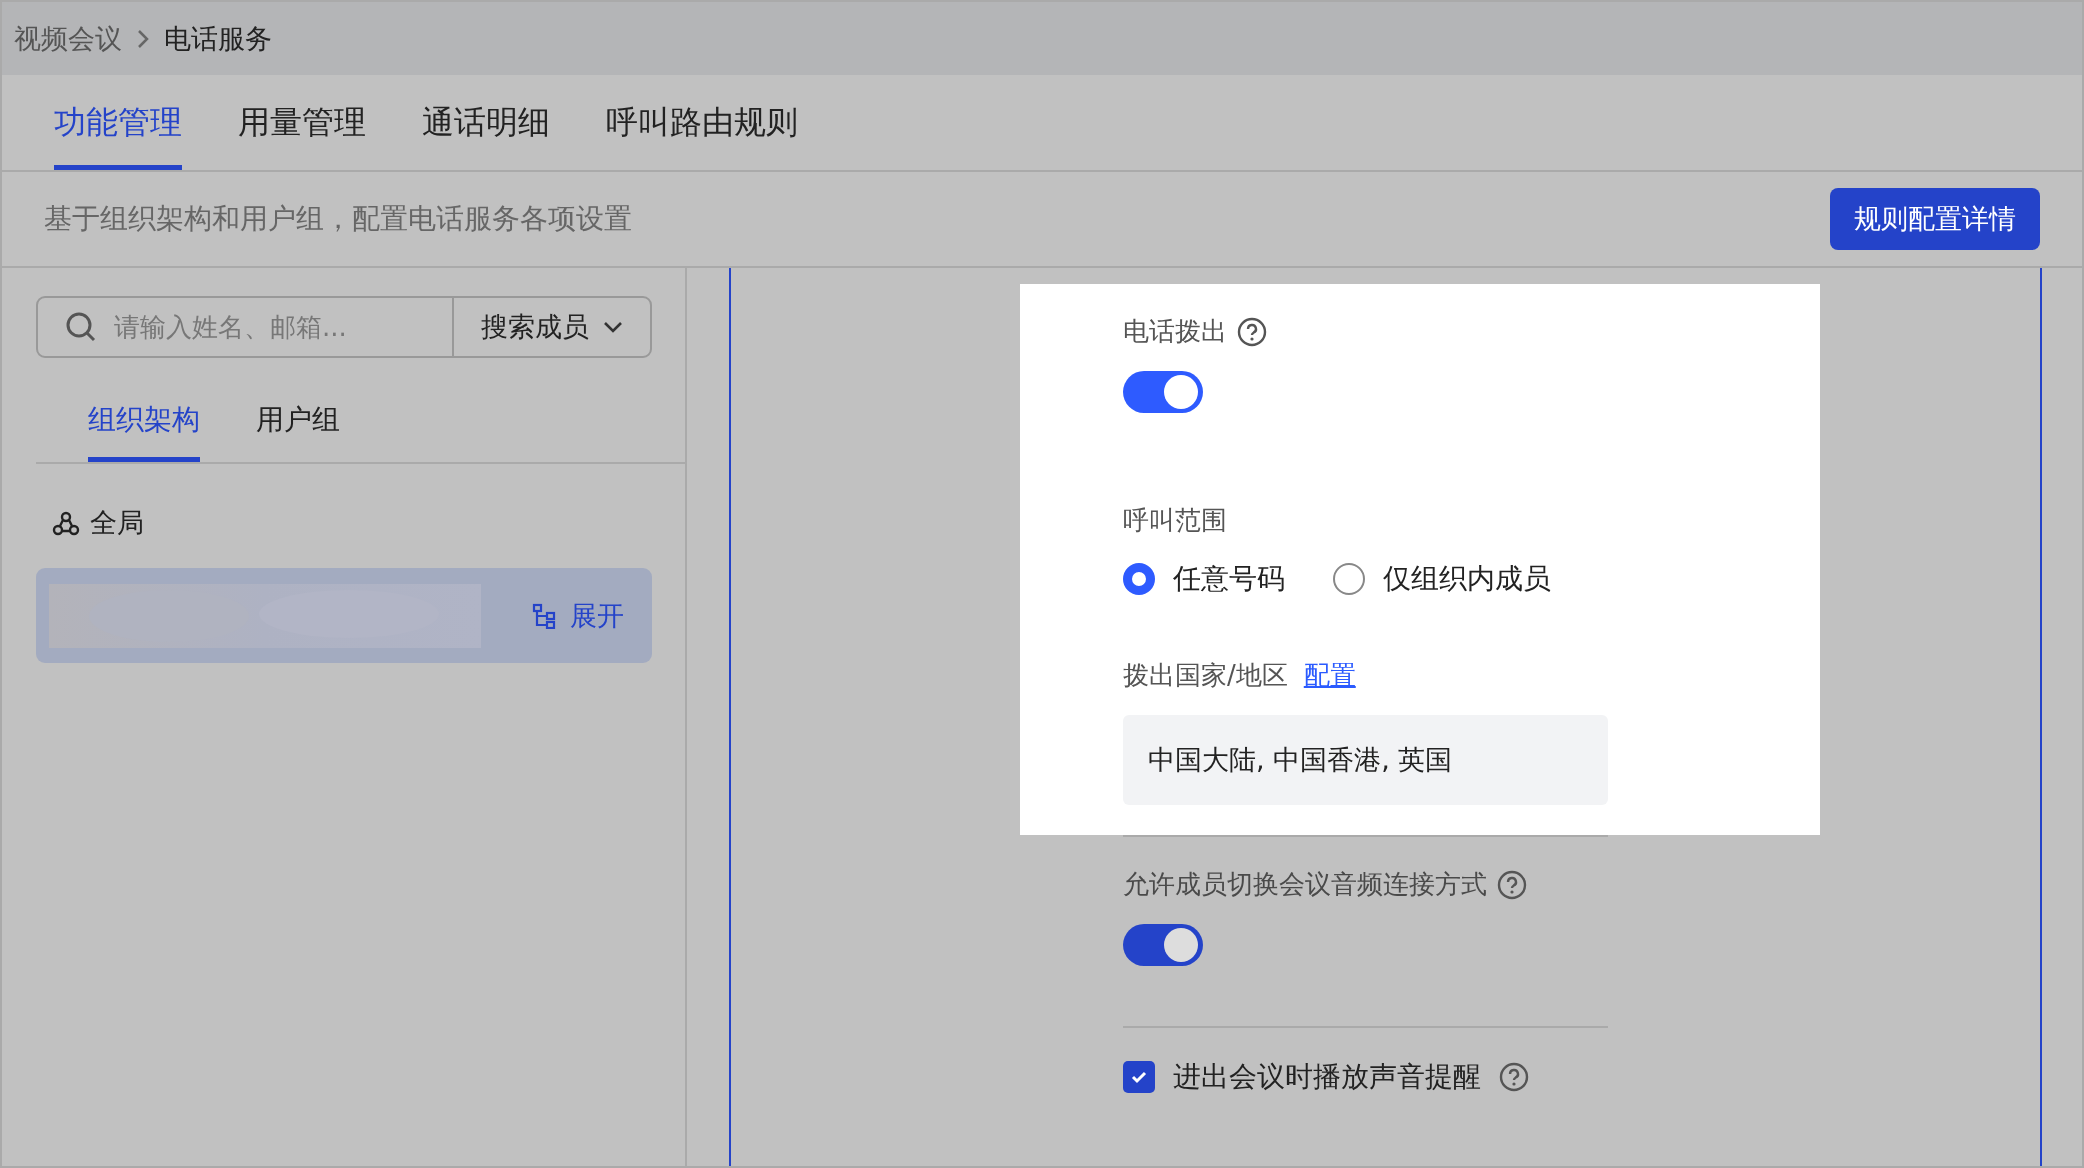  I want to click on setting-label: 允许成员切换会议音频连接方式, so click(1305, 884).